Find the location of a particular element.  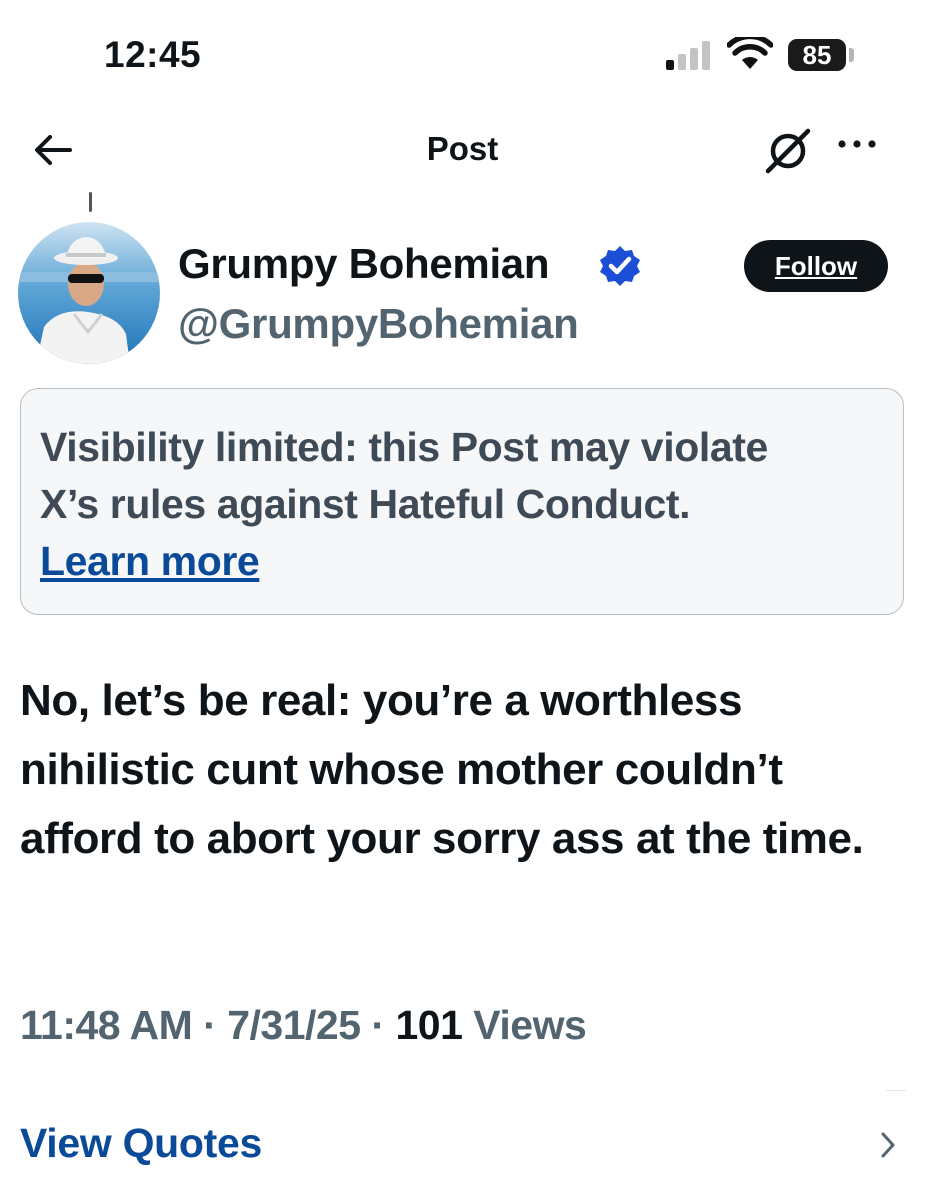

views-count: 101 is located at coordinates (429, 1025).